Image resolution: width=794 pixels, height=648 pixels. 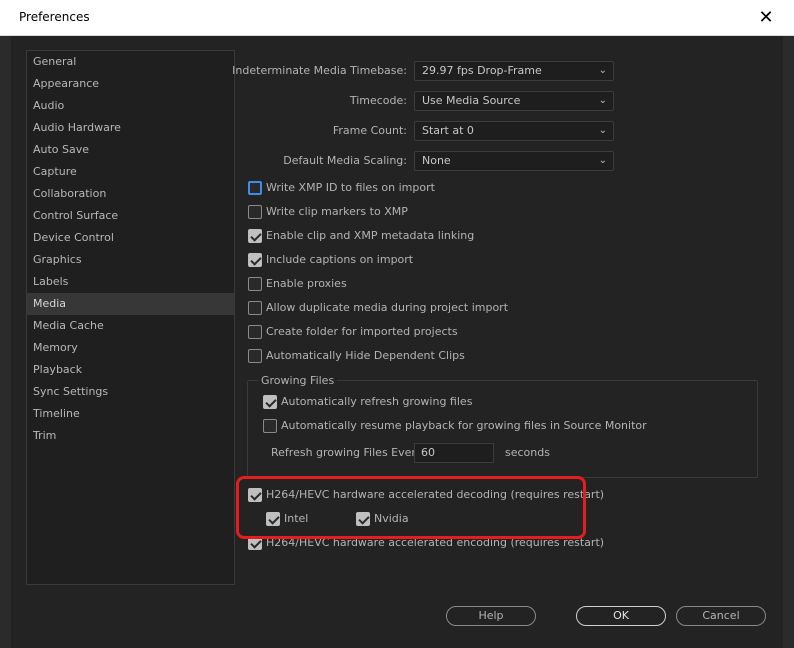 What do you see at coordinates (527, 452) in the screenshot?
I see `refresh-interval-unit: seconds` at bounding box center [527, 452].